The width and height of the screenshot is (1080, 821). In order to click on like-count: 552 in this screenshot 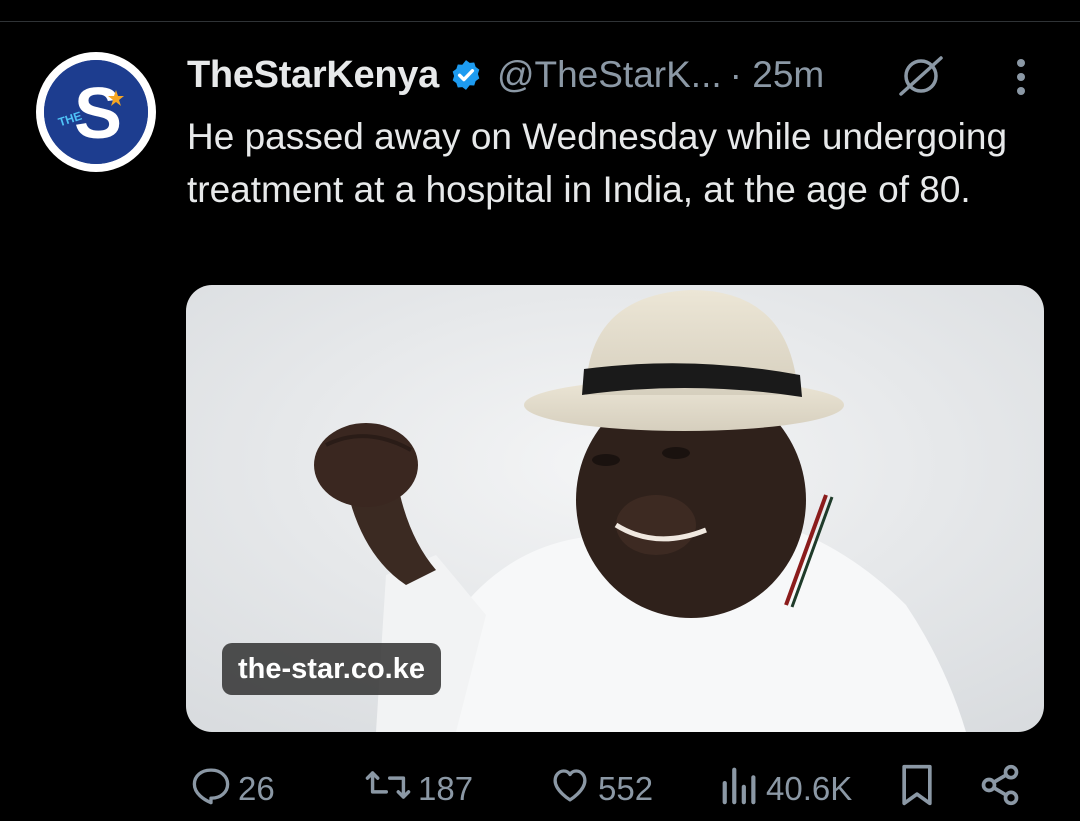, I will do `click(626, 788)`.